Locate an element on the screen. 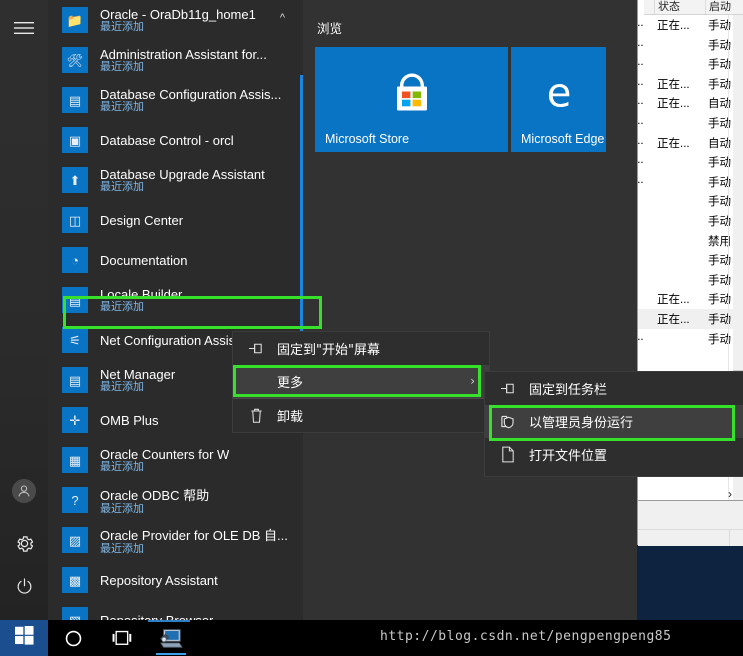  app-list-item-text: Oracle Counters for W 最近添加 is located at coordinates (164, 460).